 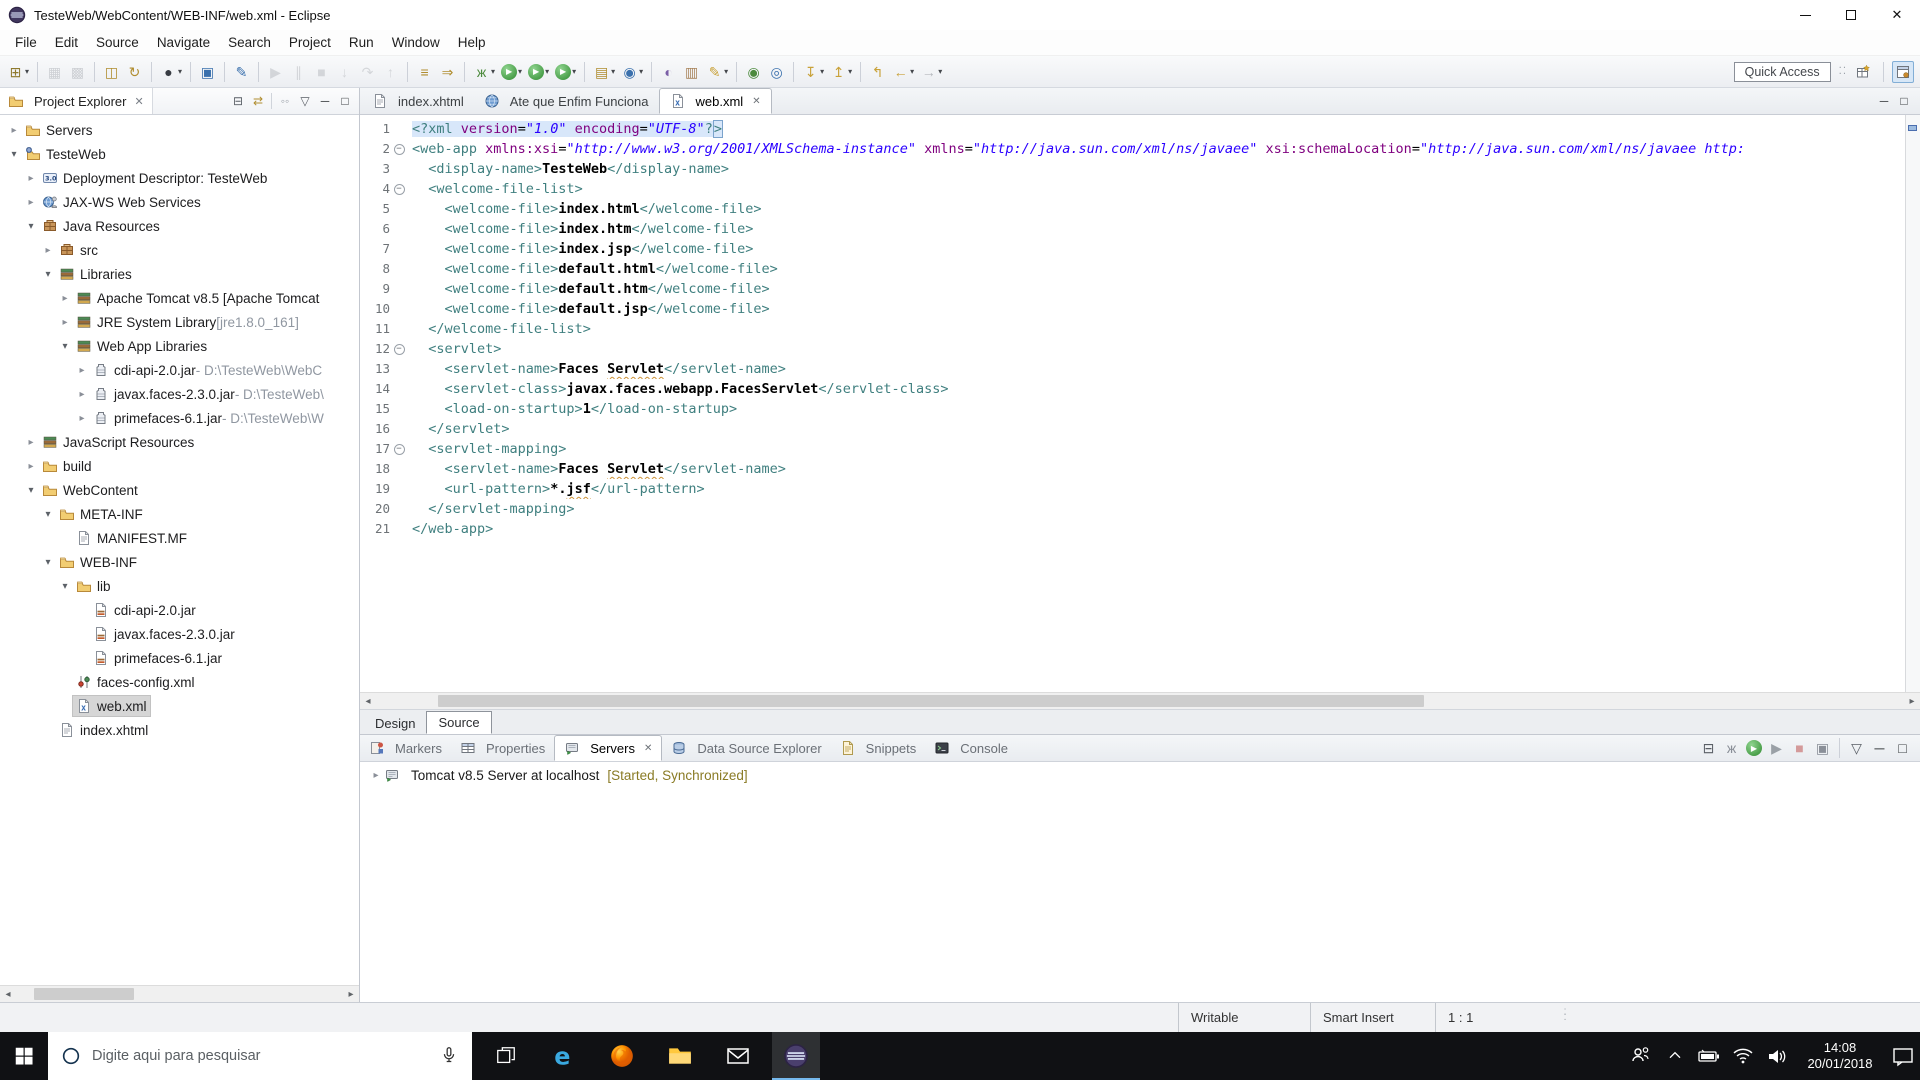 What do you see at coordinates (179, 634) in the screenshot?
I see `tree-item-javax-faces-2-3-0-jar: javax.faces-2.3.0.jar` at bounding box center [179, 634].